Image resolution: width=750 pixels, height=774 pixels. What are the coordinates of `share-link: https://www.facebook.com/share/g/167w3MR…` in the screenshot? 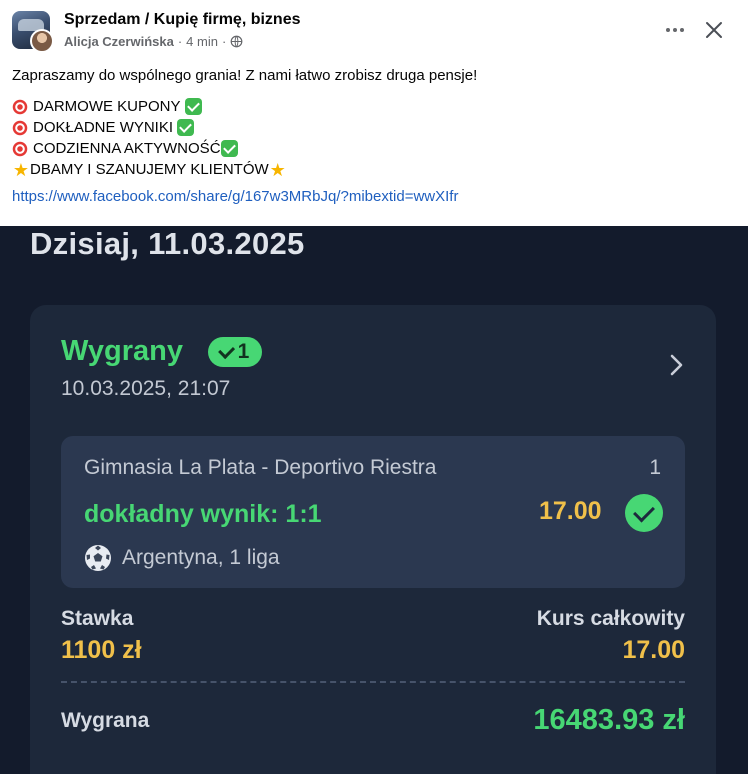 It's located at (235, 196).